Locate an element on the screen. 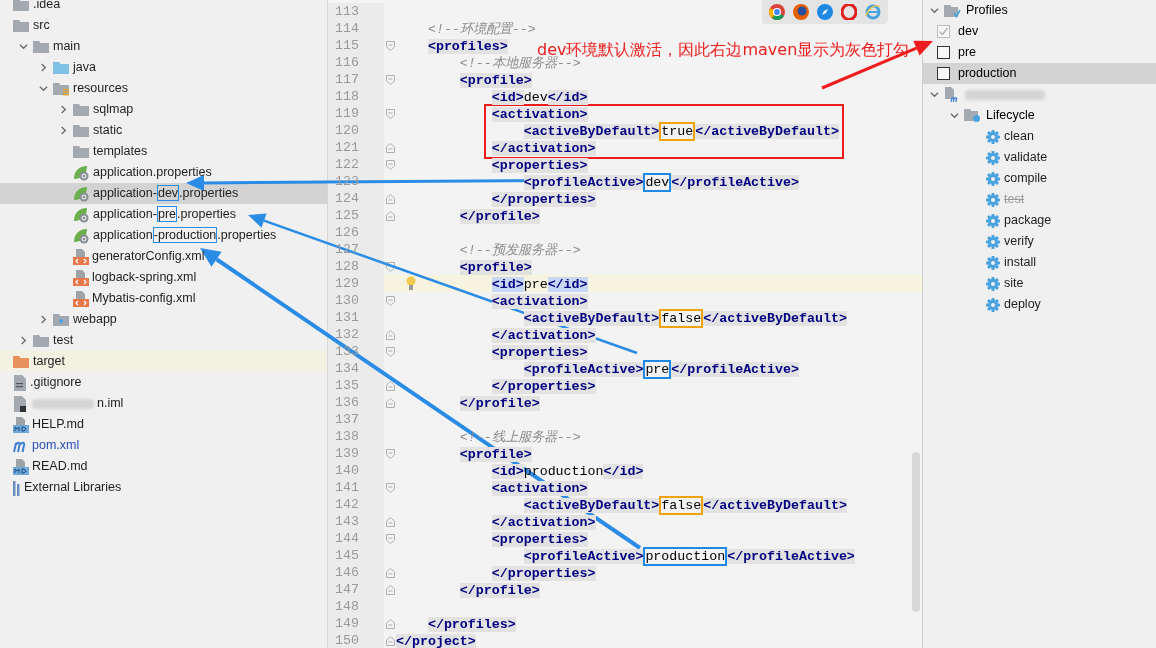  tree-row: java is located at coordinates (163, 67).